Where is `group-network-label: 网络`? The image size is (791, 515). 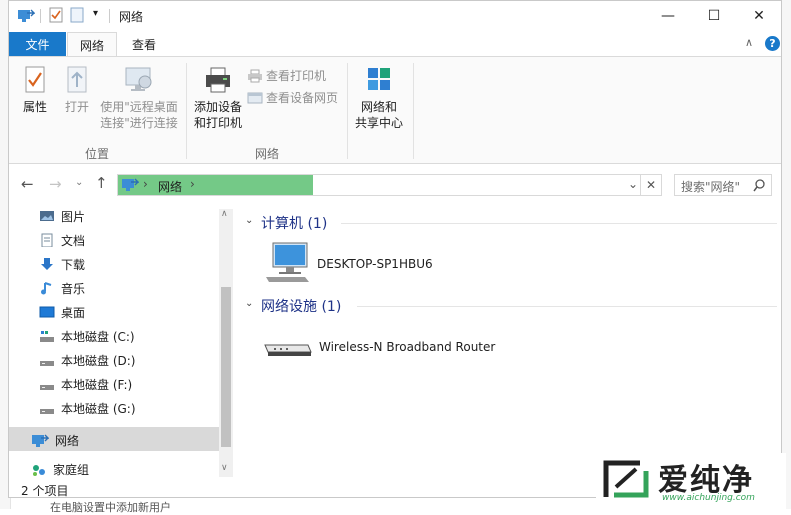
group-network-label: 网络 is located at coordinates (267, 154).